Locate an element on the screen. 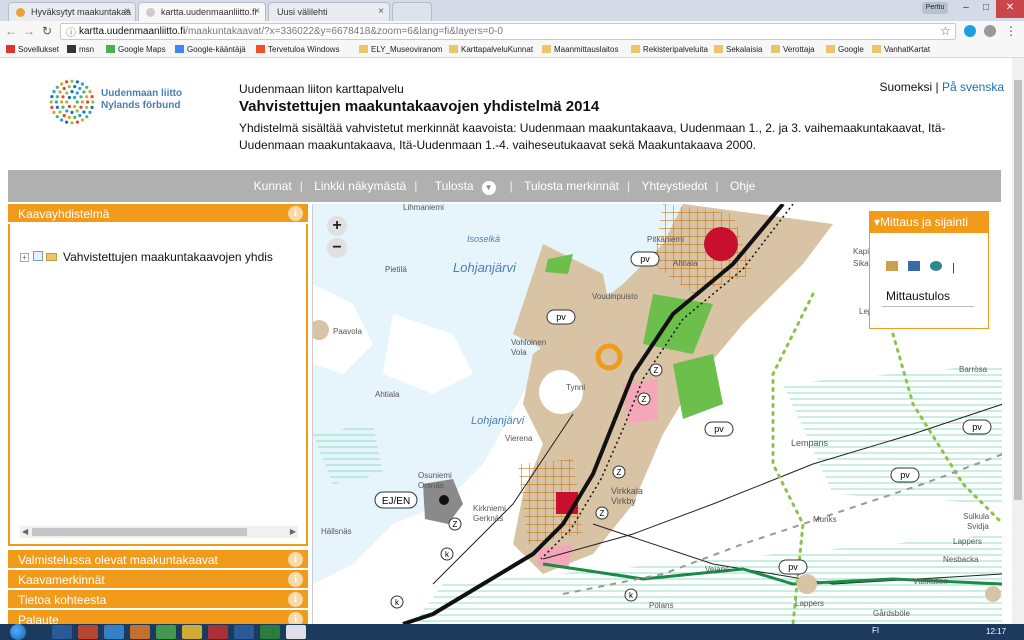 The height and width of the screenshot is (640, 1024). section-title: Tietoa kohteesta is located at coordinates (62, 600).